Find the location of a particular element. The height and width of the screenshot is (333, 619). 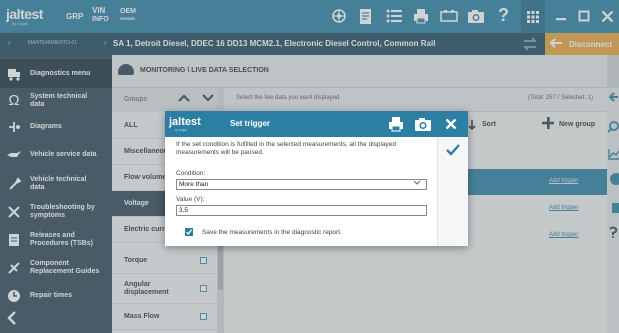

dialog-logo: jaltest is located at coordinates (185, 122).